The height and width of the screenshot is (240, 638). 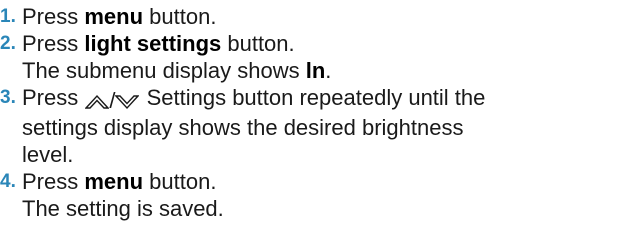 I want to click on step-text: Settings button repeatedly until the, so click(x=313, y=97).